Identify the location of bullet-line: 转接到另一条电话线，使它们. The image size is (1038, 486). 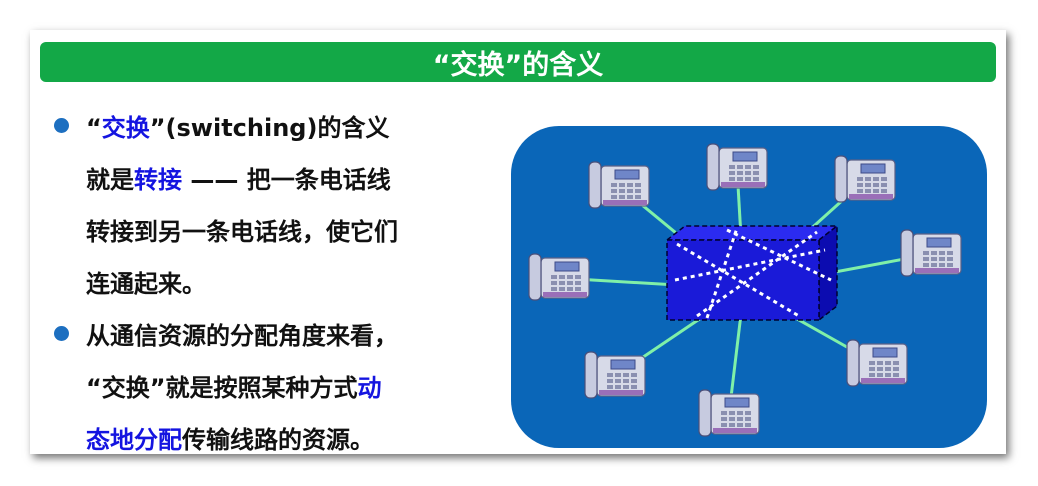
(289, 232).